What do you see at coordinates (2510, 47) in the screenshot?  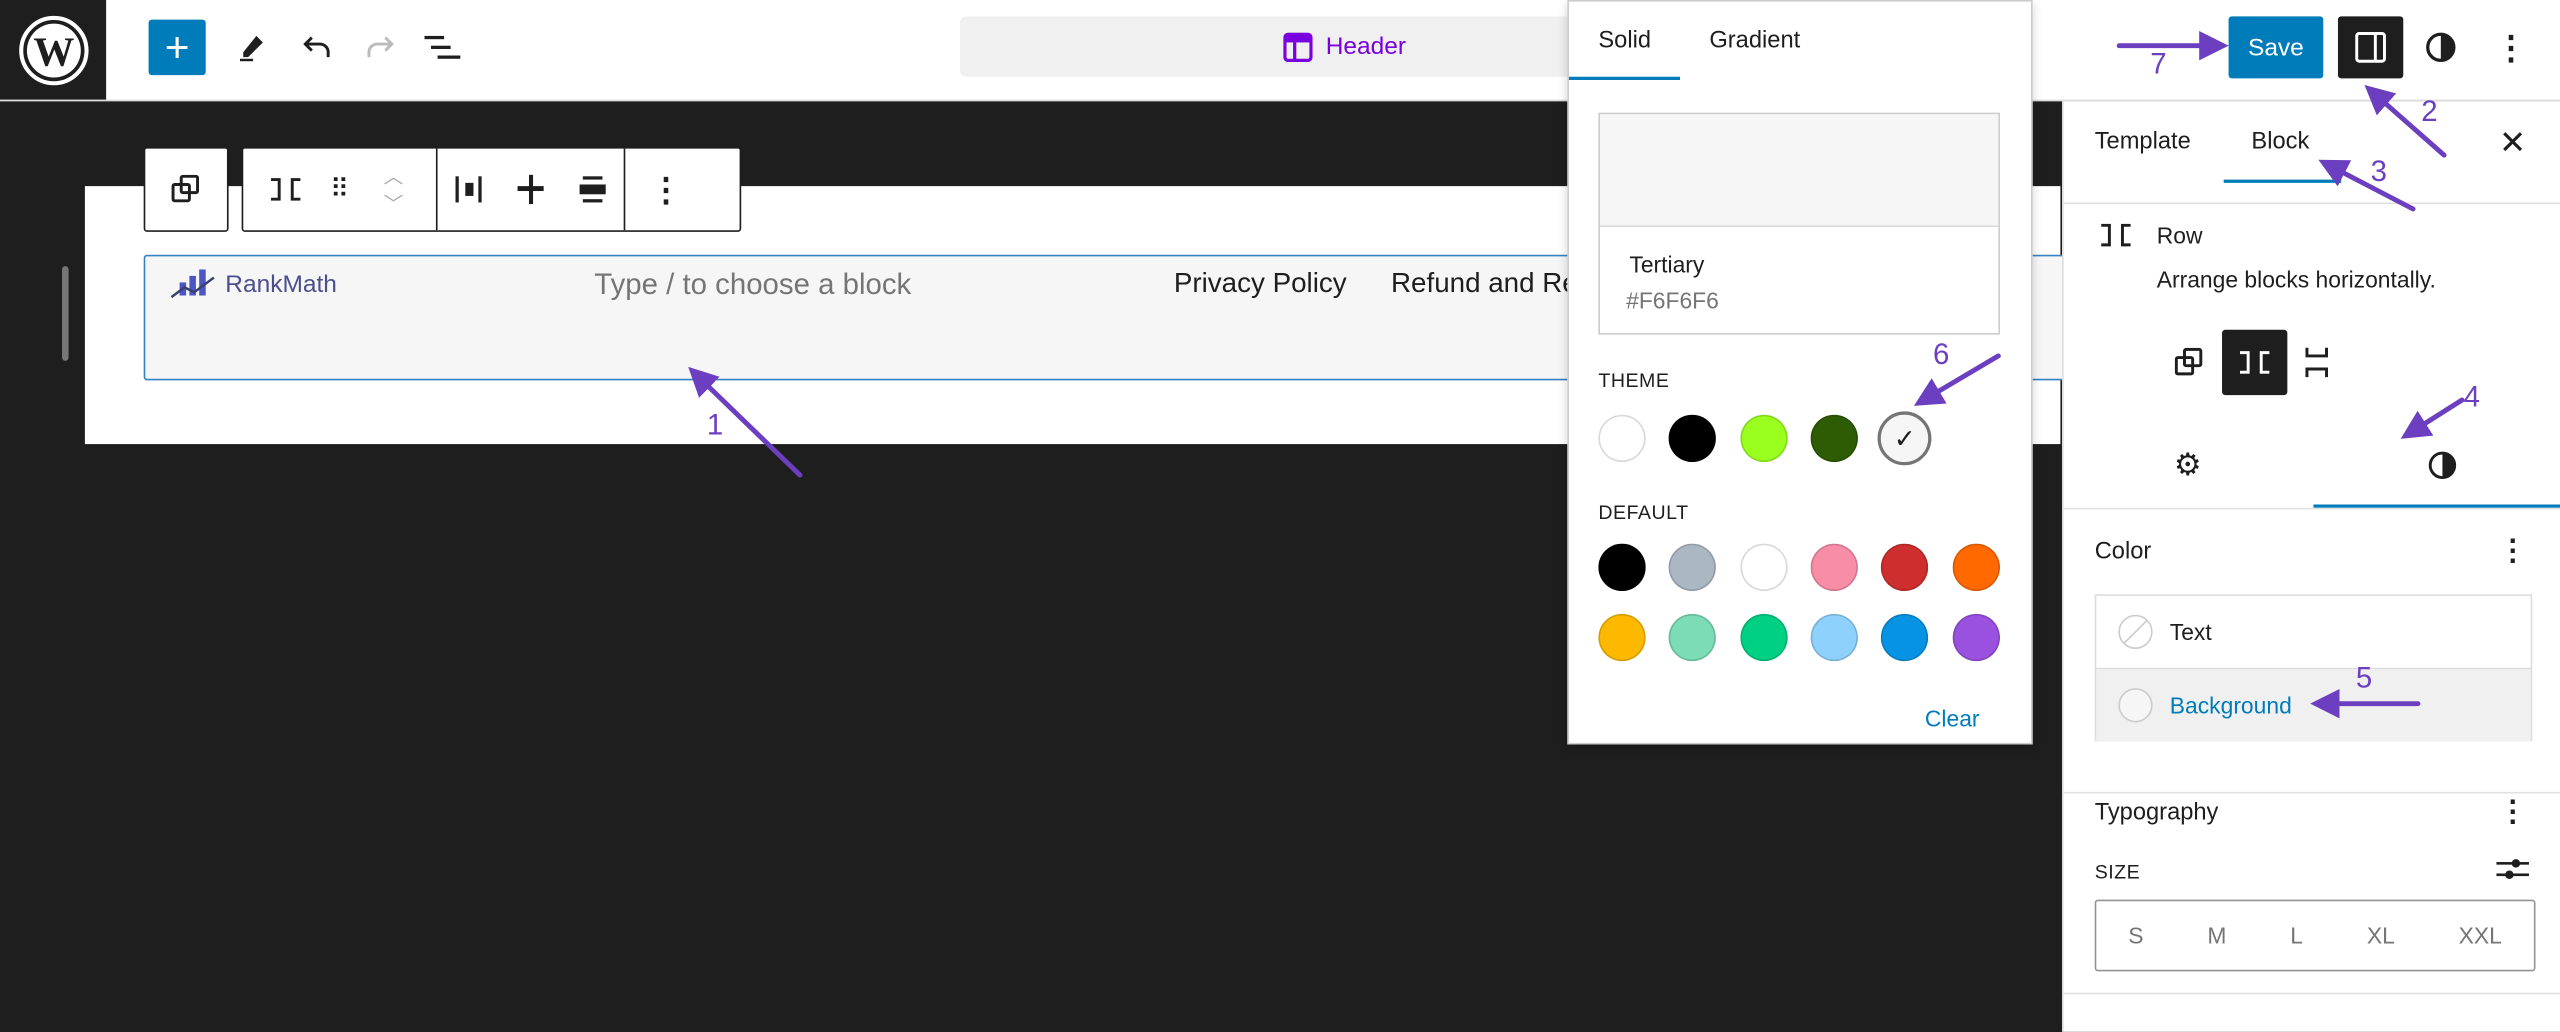 I see `more-options-icon: ⋮` at bounding box center [2510, 47].